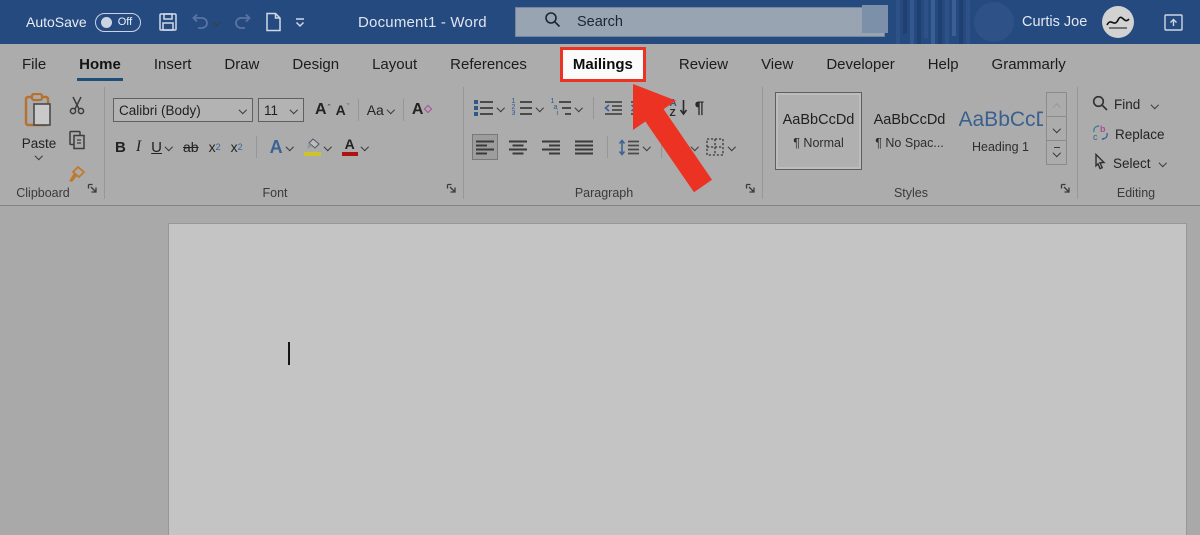 This screenshot has width=1200, height=535. I want to click on styles-scroll-down-icon, so click(1056, 128).